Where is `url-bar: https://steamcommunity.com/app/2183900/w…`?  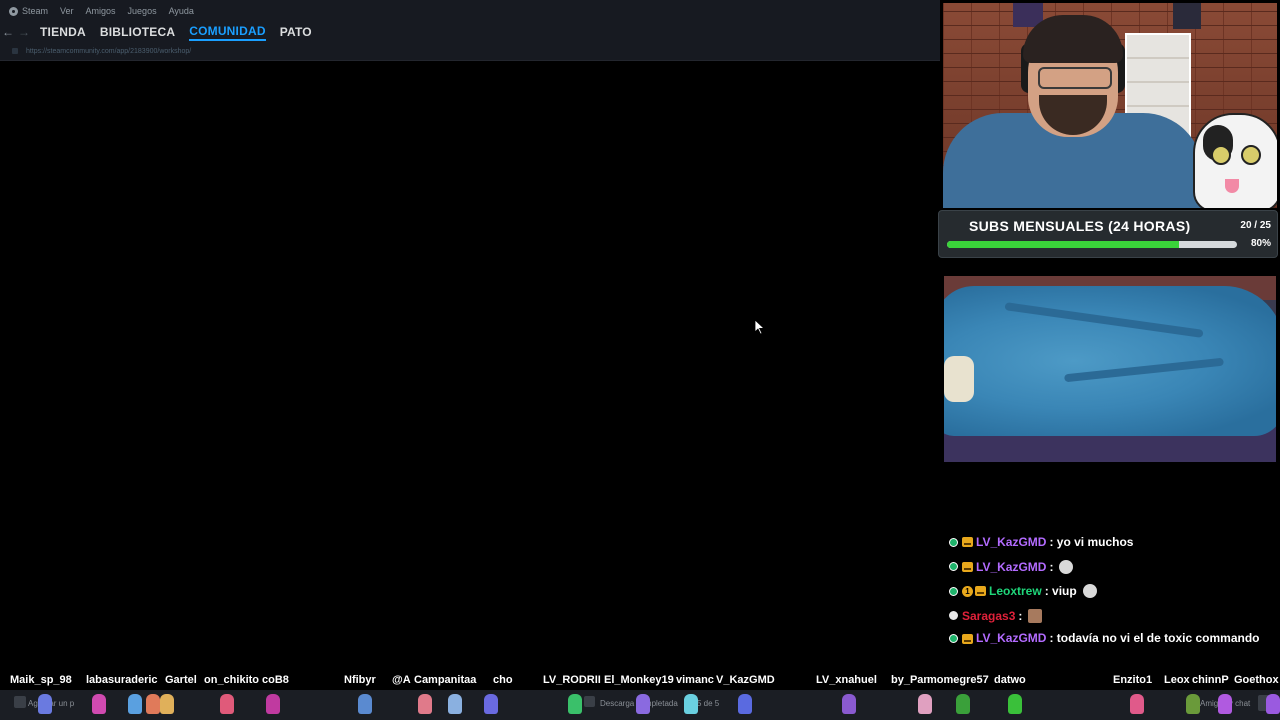
url-bar: https://steamcommunity.com/app/2183900/w… is located at coordinates (470, 51).